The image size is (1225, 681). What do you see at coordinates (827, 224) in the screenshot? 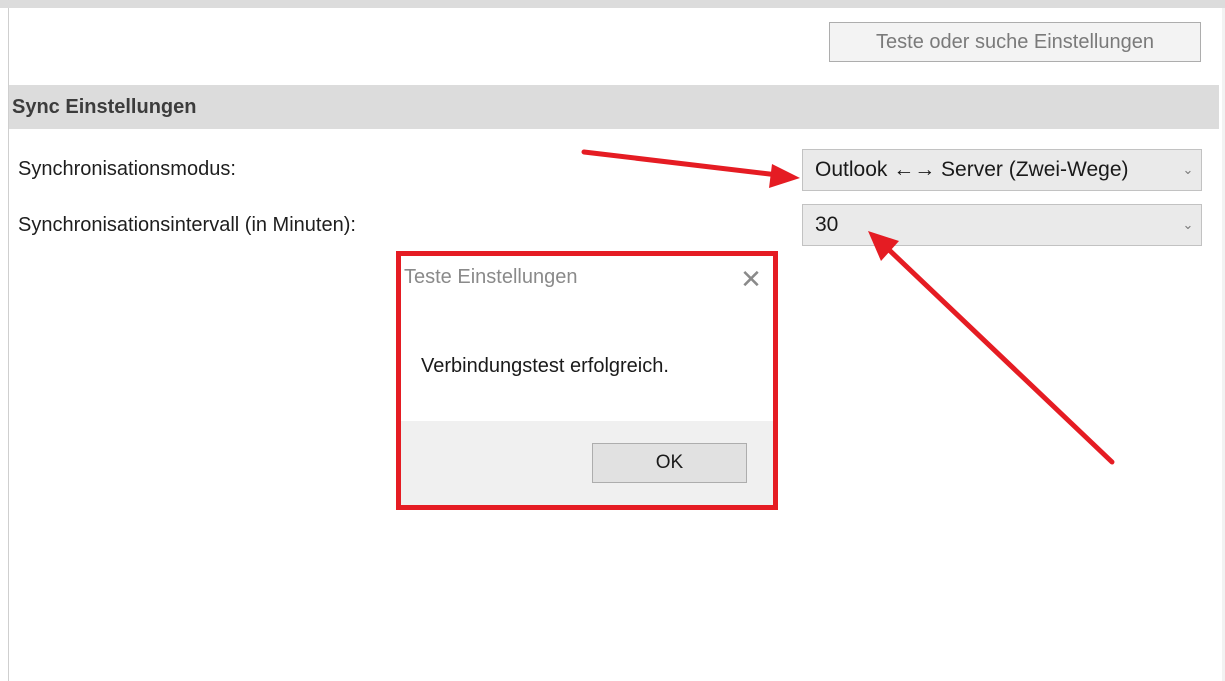
I see `sync-interval-value: 30` at bounding box center [827, 224].